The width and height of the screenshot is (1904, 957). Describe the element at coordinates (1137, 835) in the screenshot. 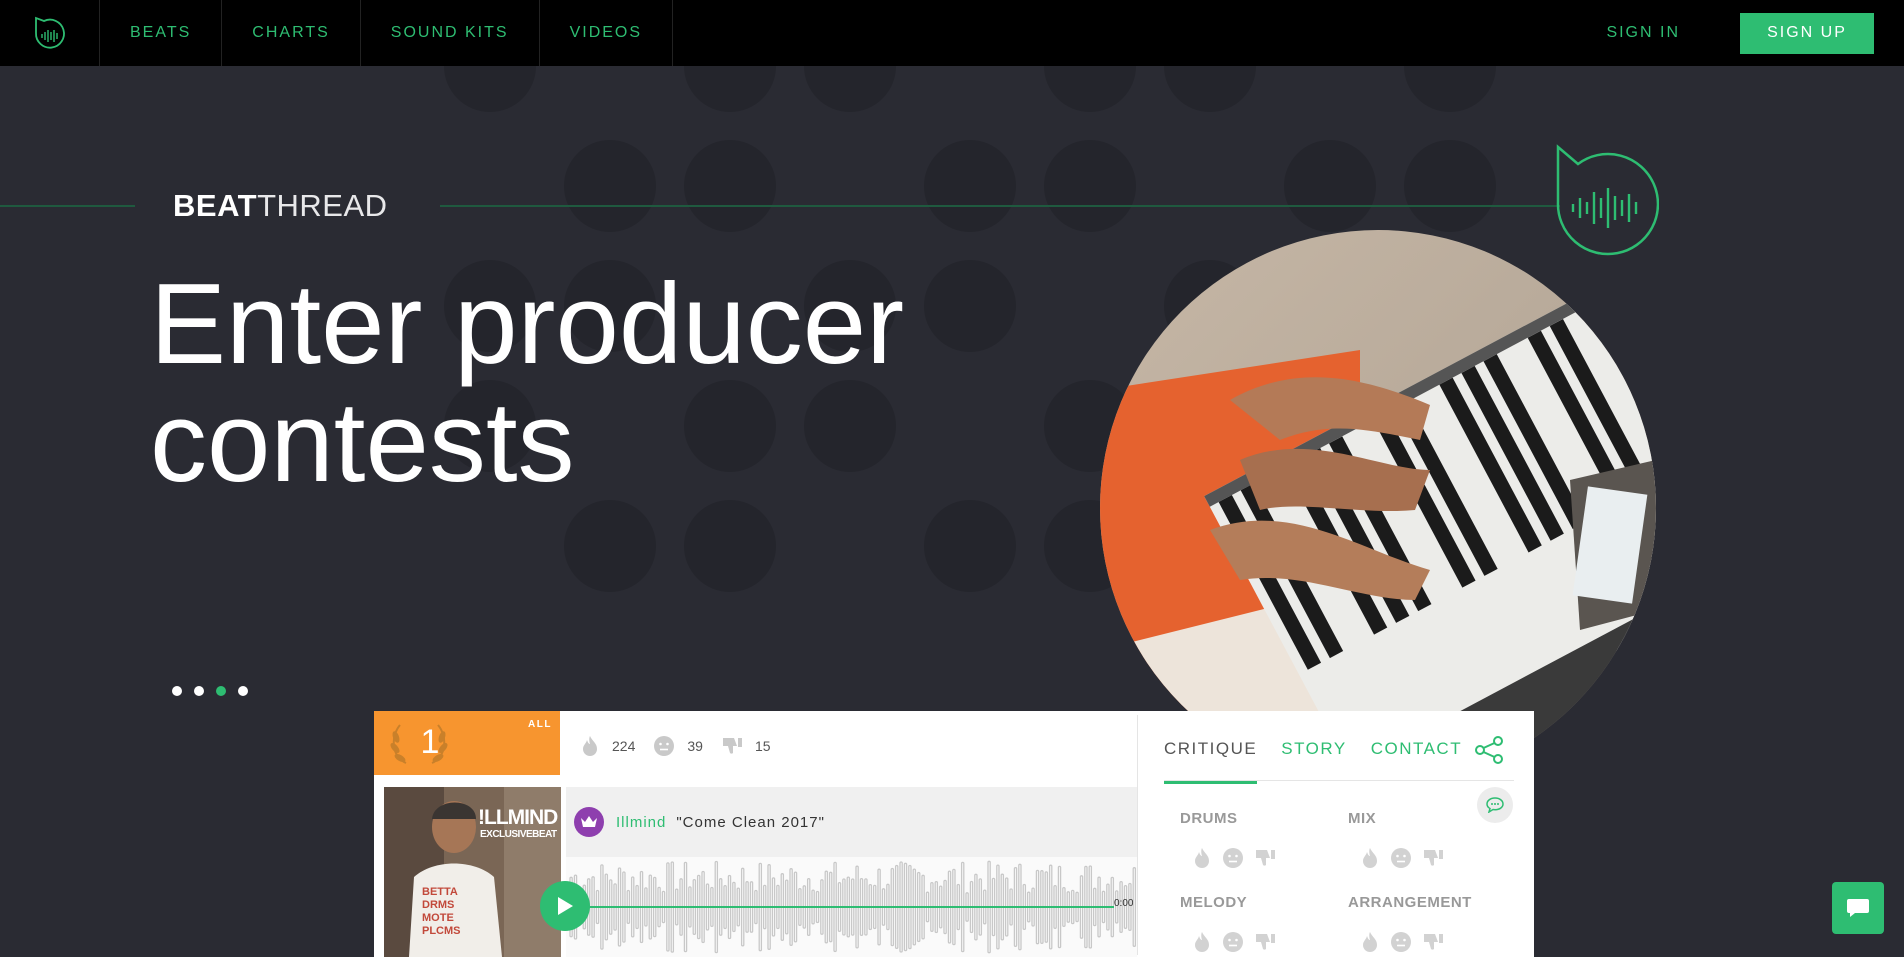

I see `card-divider` at that location.